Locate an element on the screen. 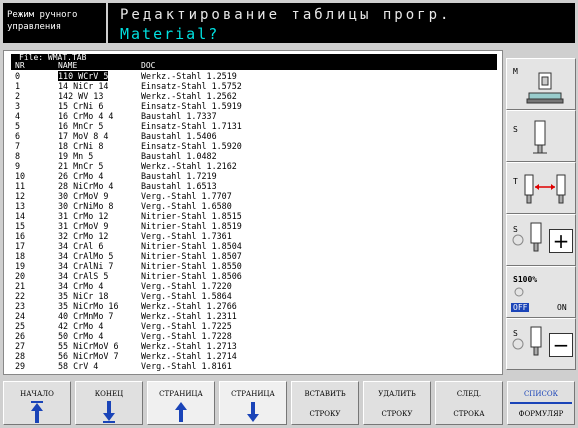 The height and width of the screenshot is (428, 578). softkey-page-down: СТРАНИЦА is located at coordinates (253, 403).